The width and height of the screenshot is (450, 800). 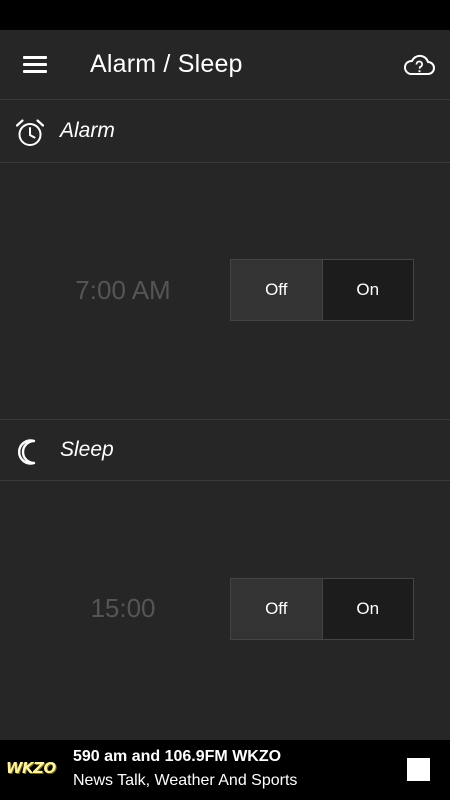 I want to click on alarm-off-button: Off, so click(x=277, y=290).